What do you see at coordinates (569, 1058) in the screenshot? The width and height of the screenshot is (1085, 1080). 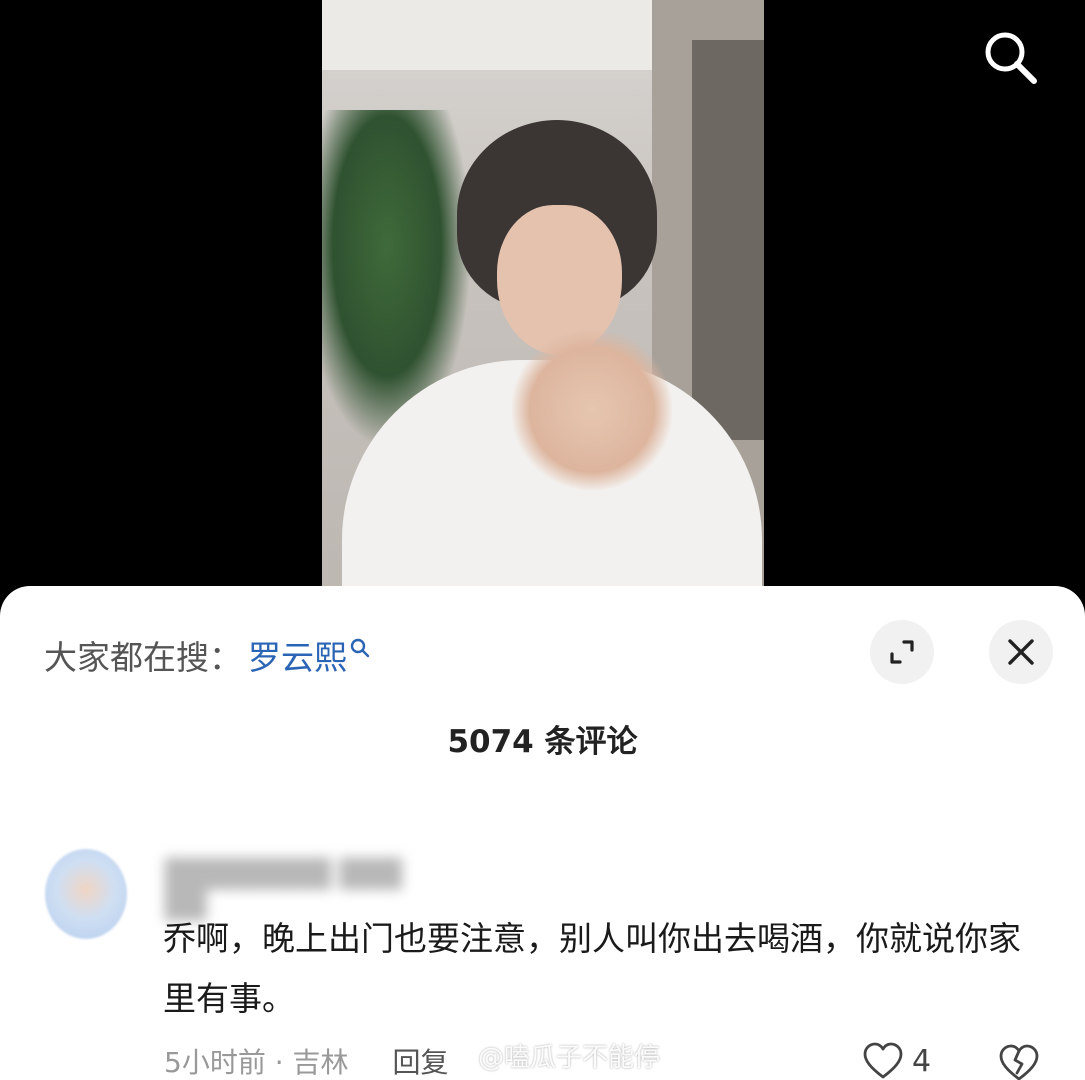 I see `watermark: @嗑瓜子不能停` at bounding box center [569, 1058].